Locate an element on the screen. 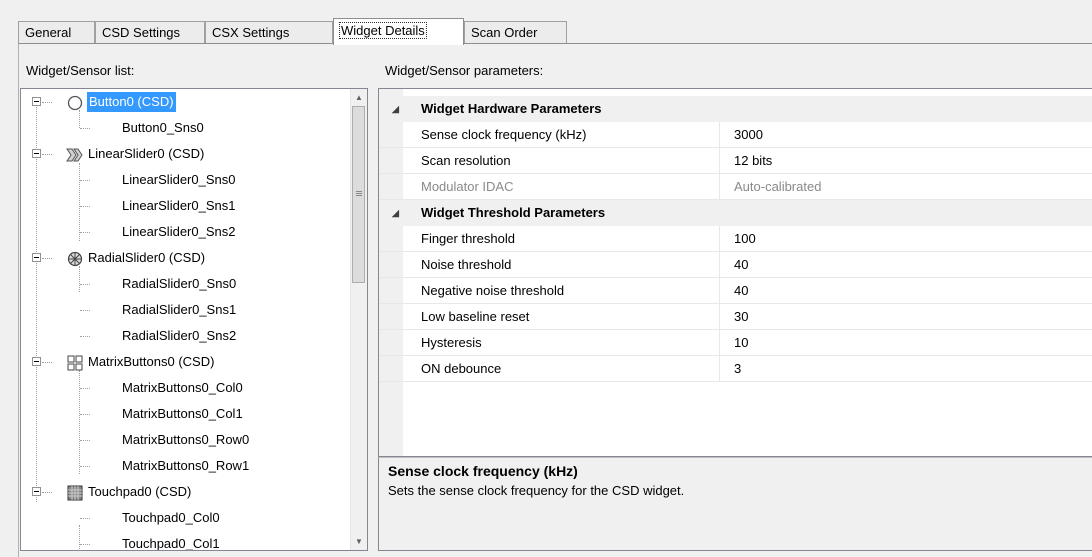 This screenshot has height=557, width=1092. tree-node-label: Touchpad0_Col0 is located at coordinates (171, 517).